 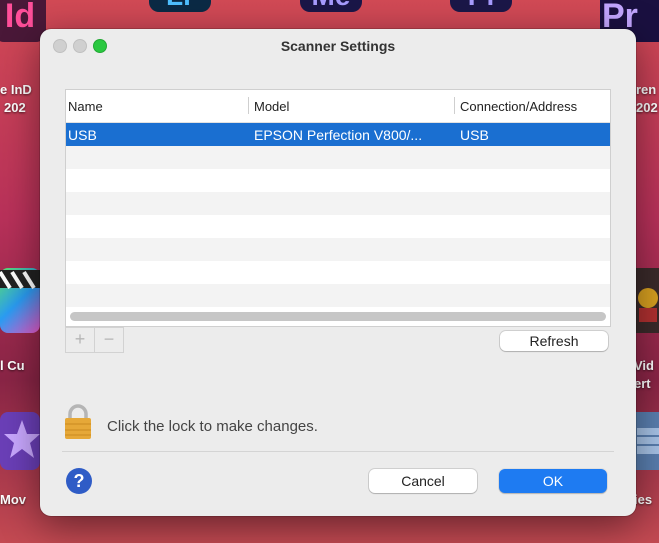 I want to click on cell-name: USB, so click(x=82, y=135).